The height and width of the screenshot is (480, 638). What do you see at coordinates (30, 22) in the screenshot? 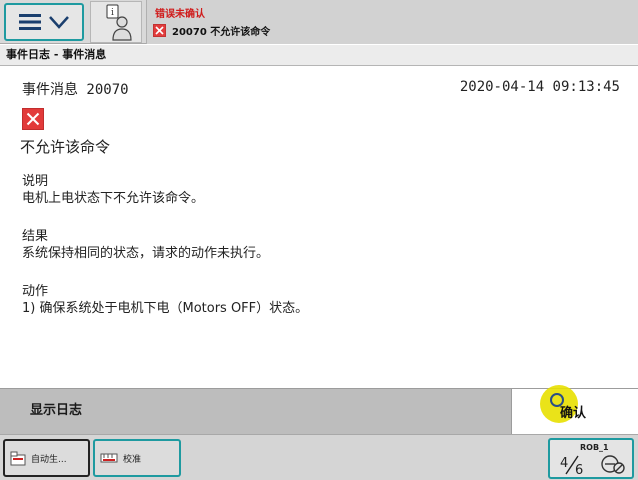
I see `hamburger-icon` at bounding box center [30, 22].